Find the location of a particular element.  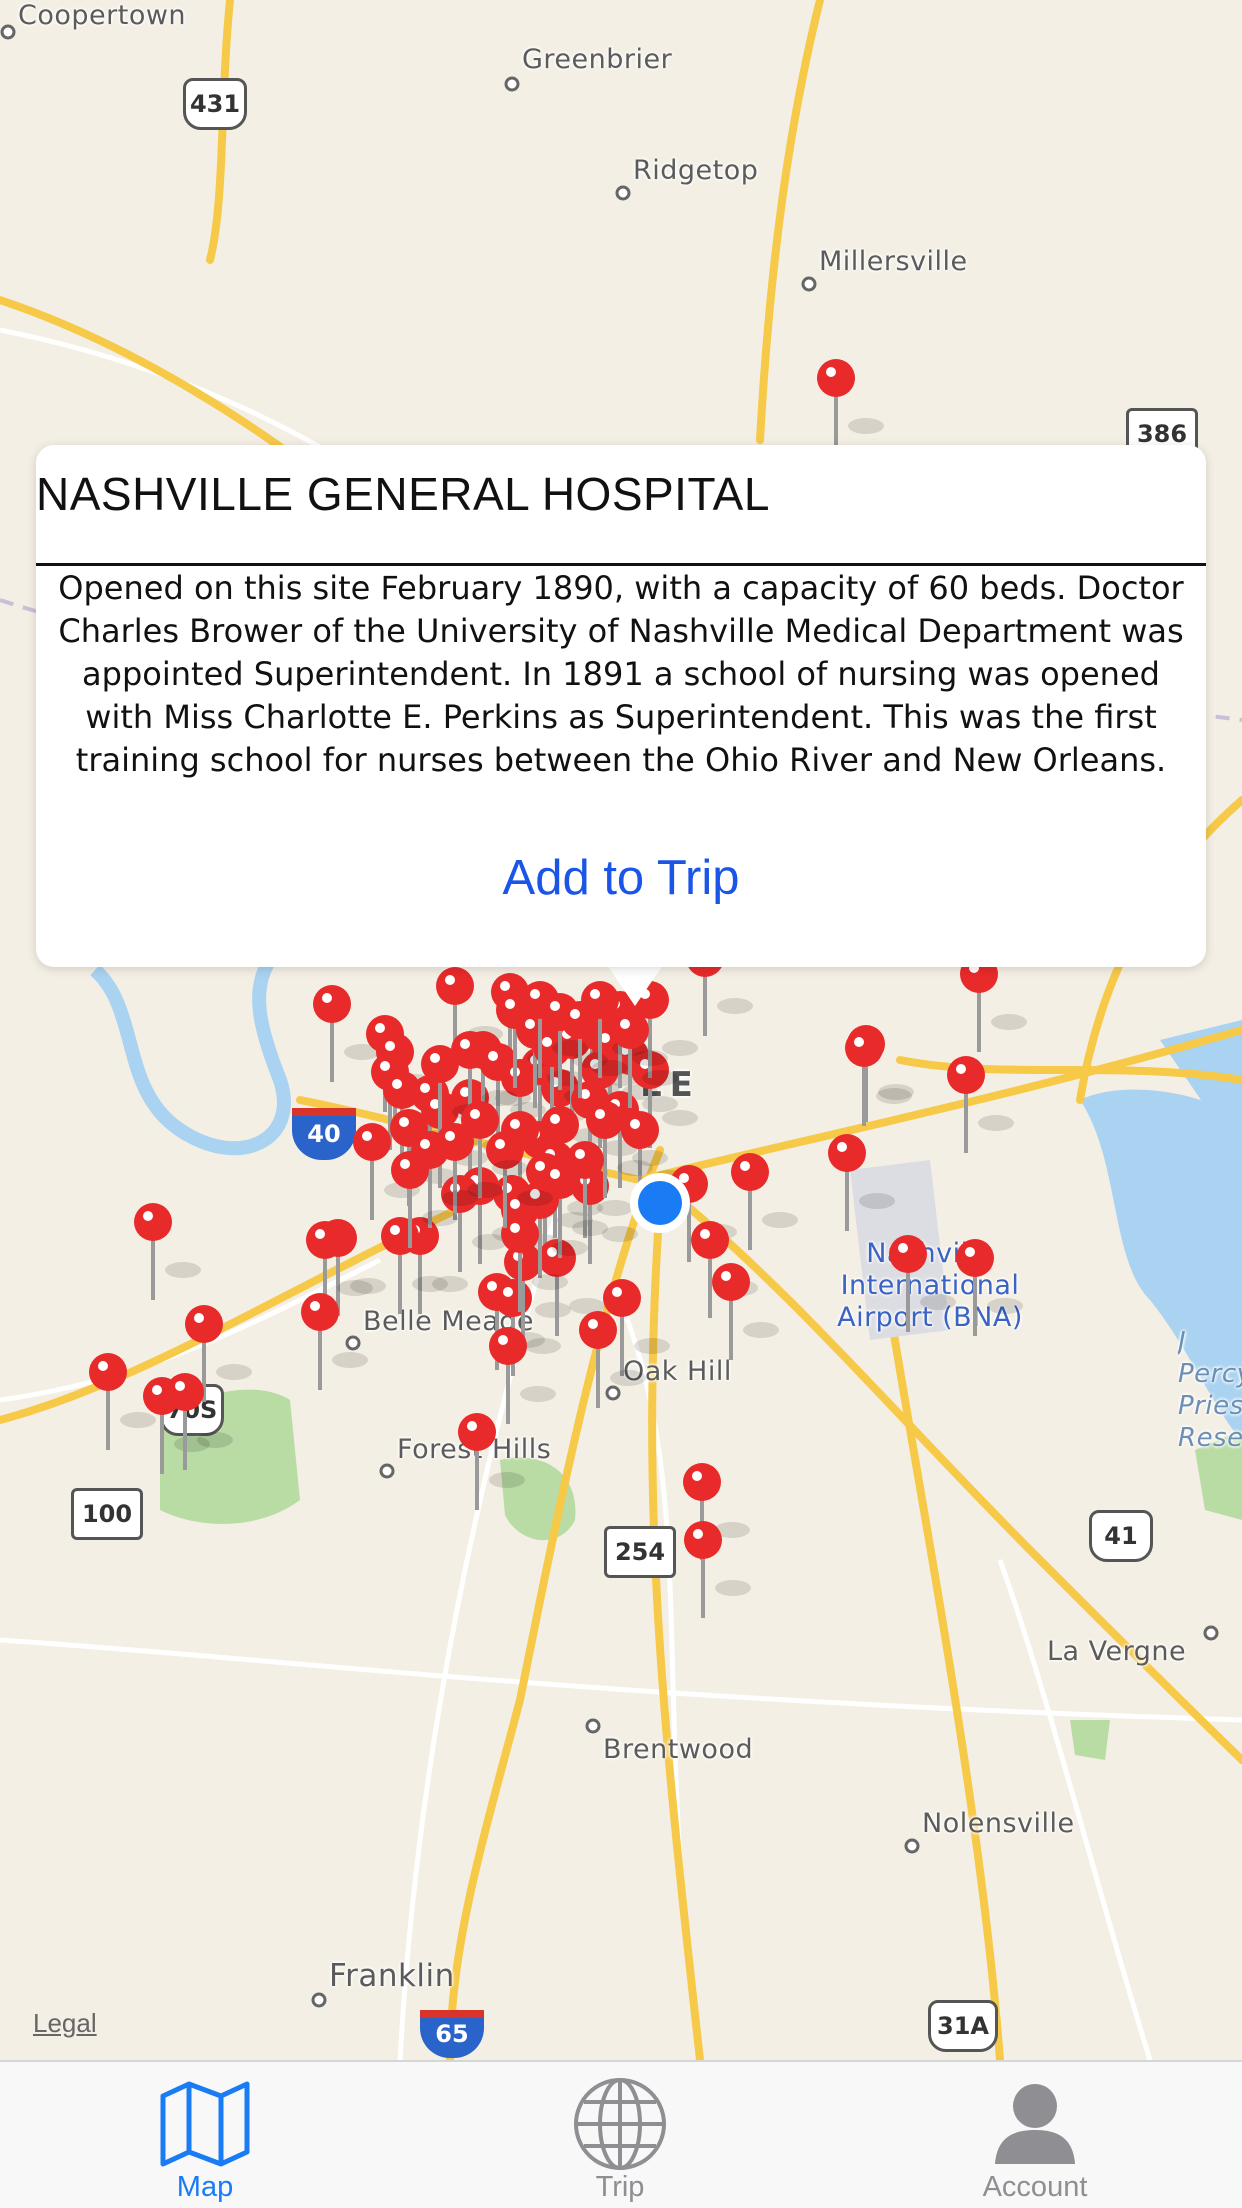

tab-bar: Map Trip Account is located at coordinates (621, 2134).